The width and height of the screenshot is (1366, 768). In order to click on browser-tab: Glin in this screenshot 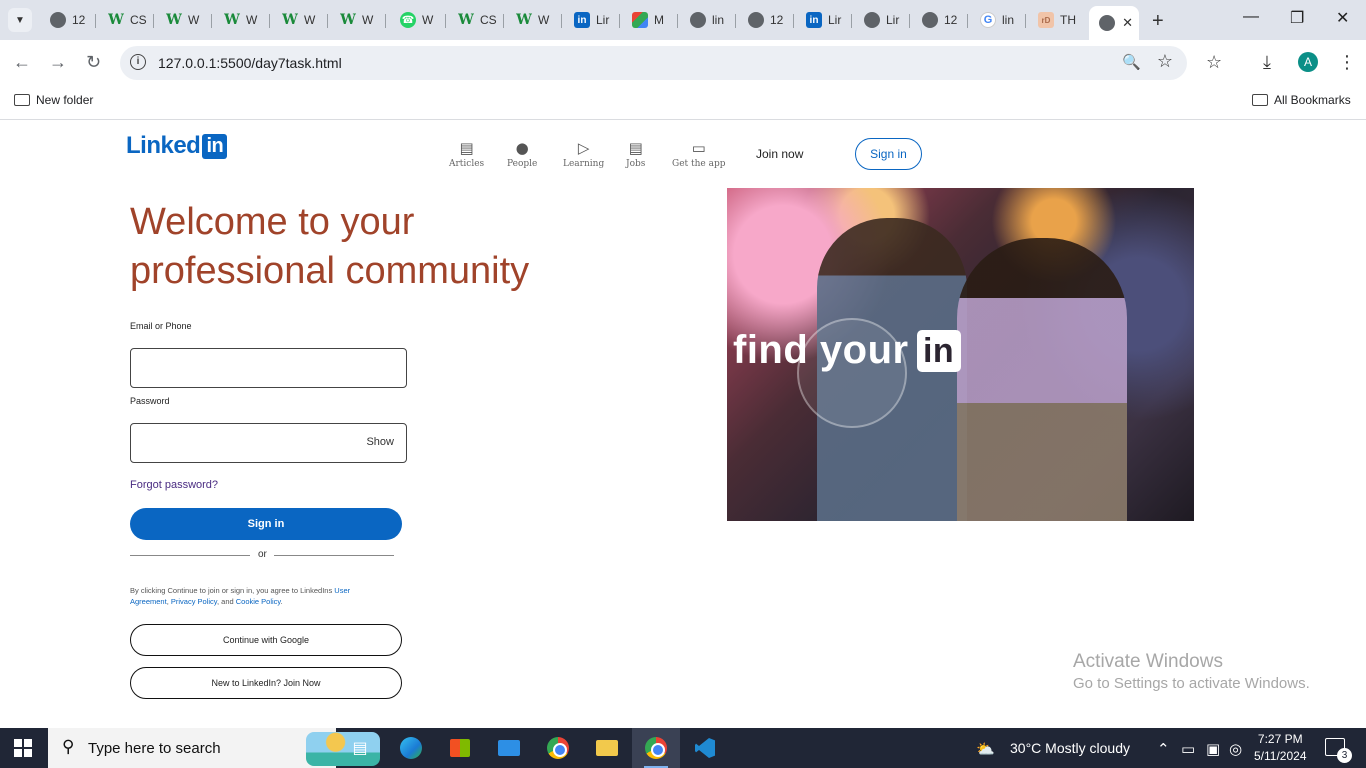, I will do `click(998, 20)`.